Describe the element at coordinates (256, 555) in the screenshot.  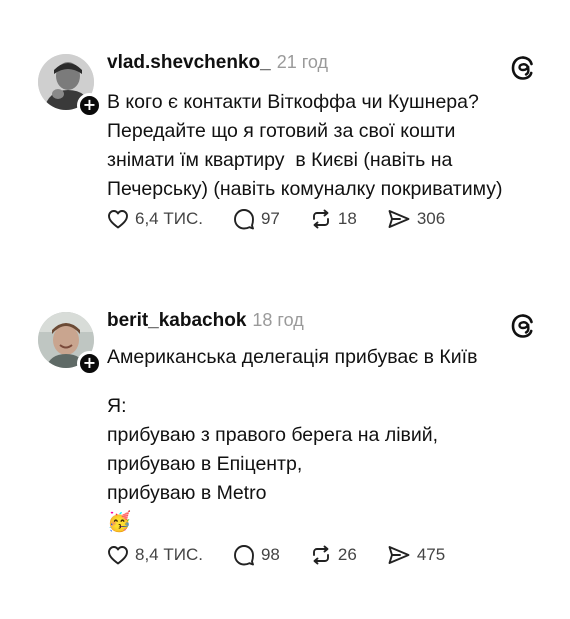
I see `comment-button: 98` at that location.